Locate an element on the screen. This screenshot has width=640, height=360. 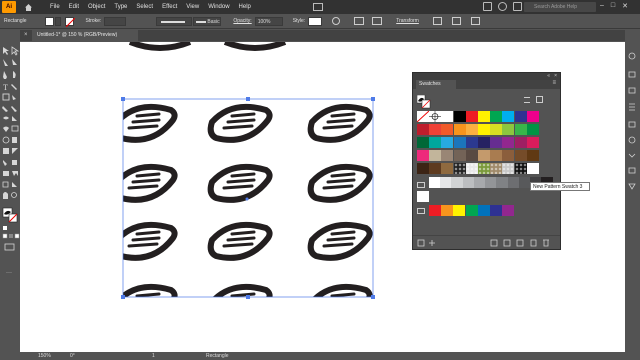
swatches-titlebar: « × is located at coordinates (486, 76).